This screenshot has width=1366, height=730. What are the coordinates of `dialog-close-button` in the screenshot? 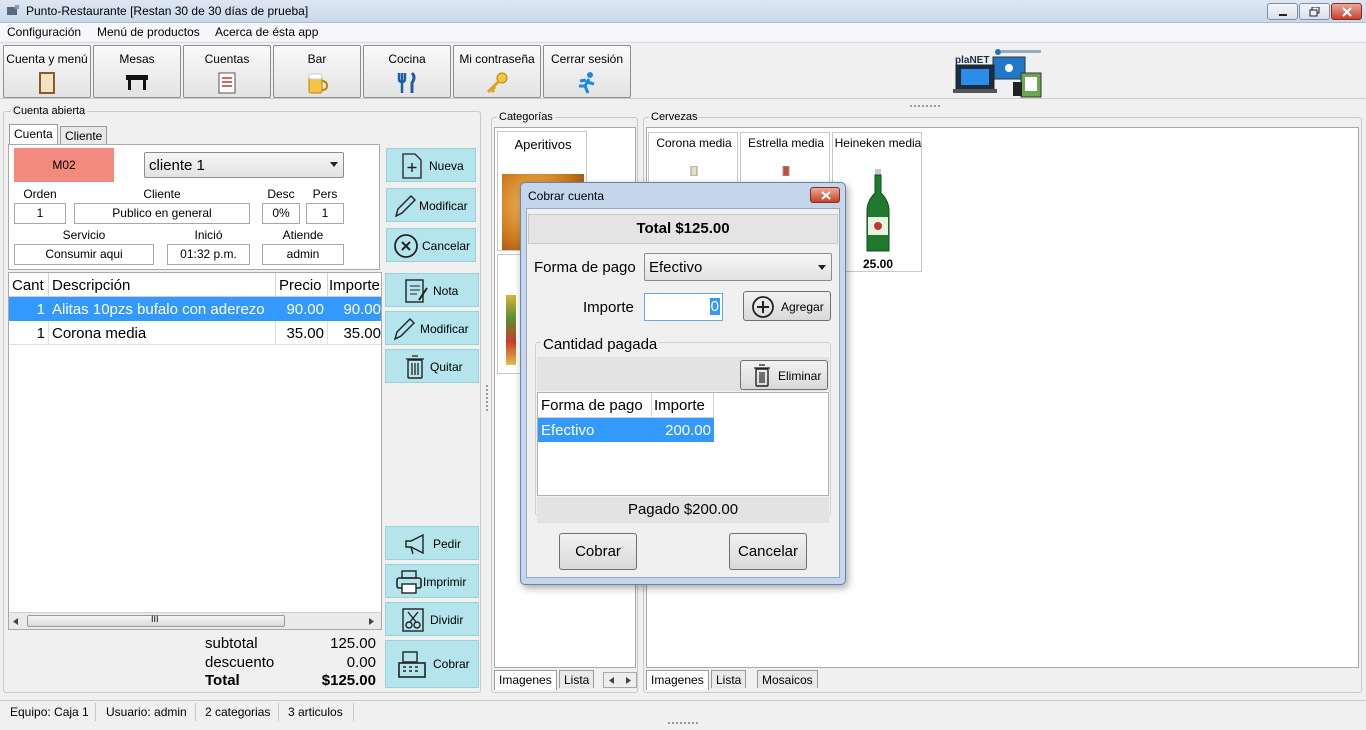 It's located at (825, 195).